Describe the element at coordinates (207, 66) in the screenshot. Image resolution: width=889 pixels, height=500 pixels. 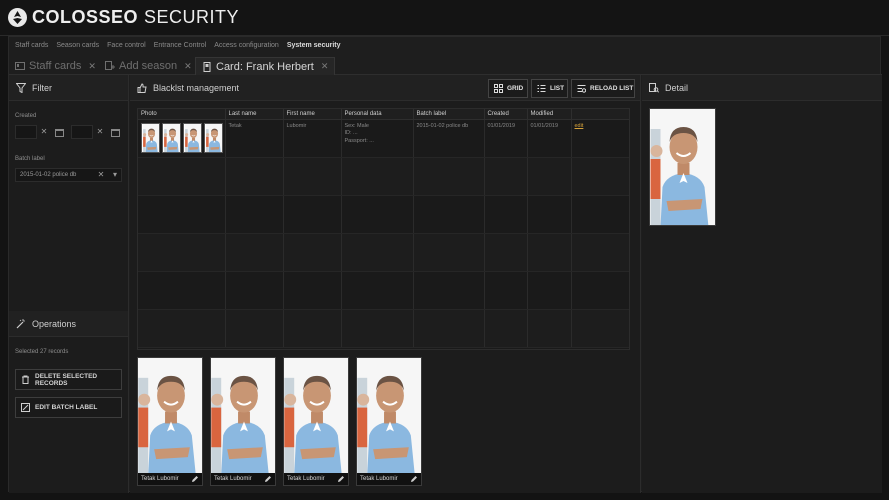
I see `id-card-icon` at that location.